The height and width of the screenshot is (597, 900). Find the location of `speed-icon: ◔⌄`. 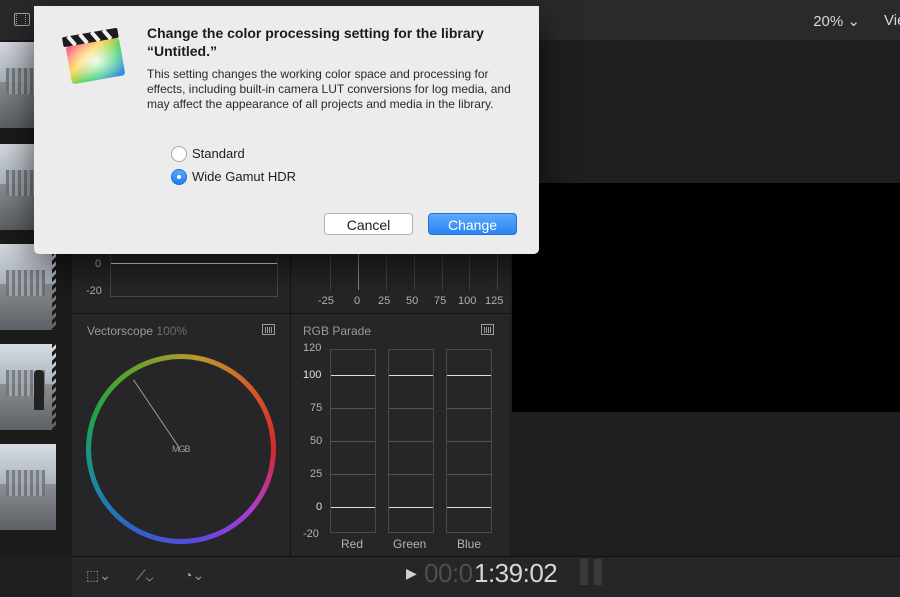

speed-icon: ◔⌄ is located at coordinates (194, 575).